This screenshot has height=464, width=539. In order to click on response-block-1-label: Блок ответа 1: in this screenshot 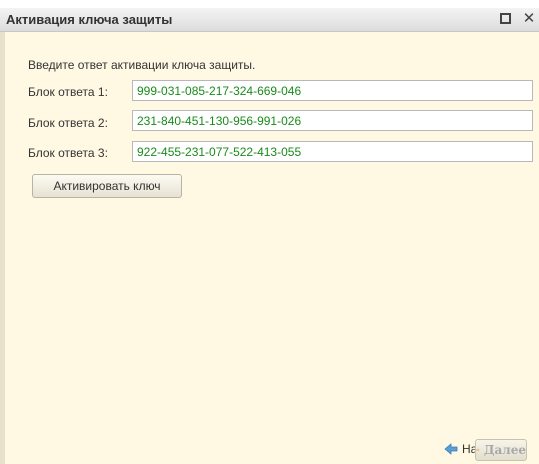, I will do `click(68, 92)`.